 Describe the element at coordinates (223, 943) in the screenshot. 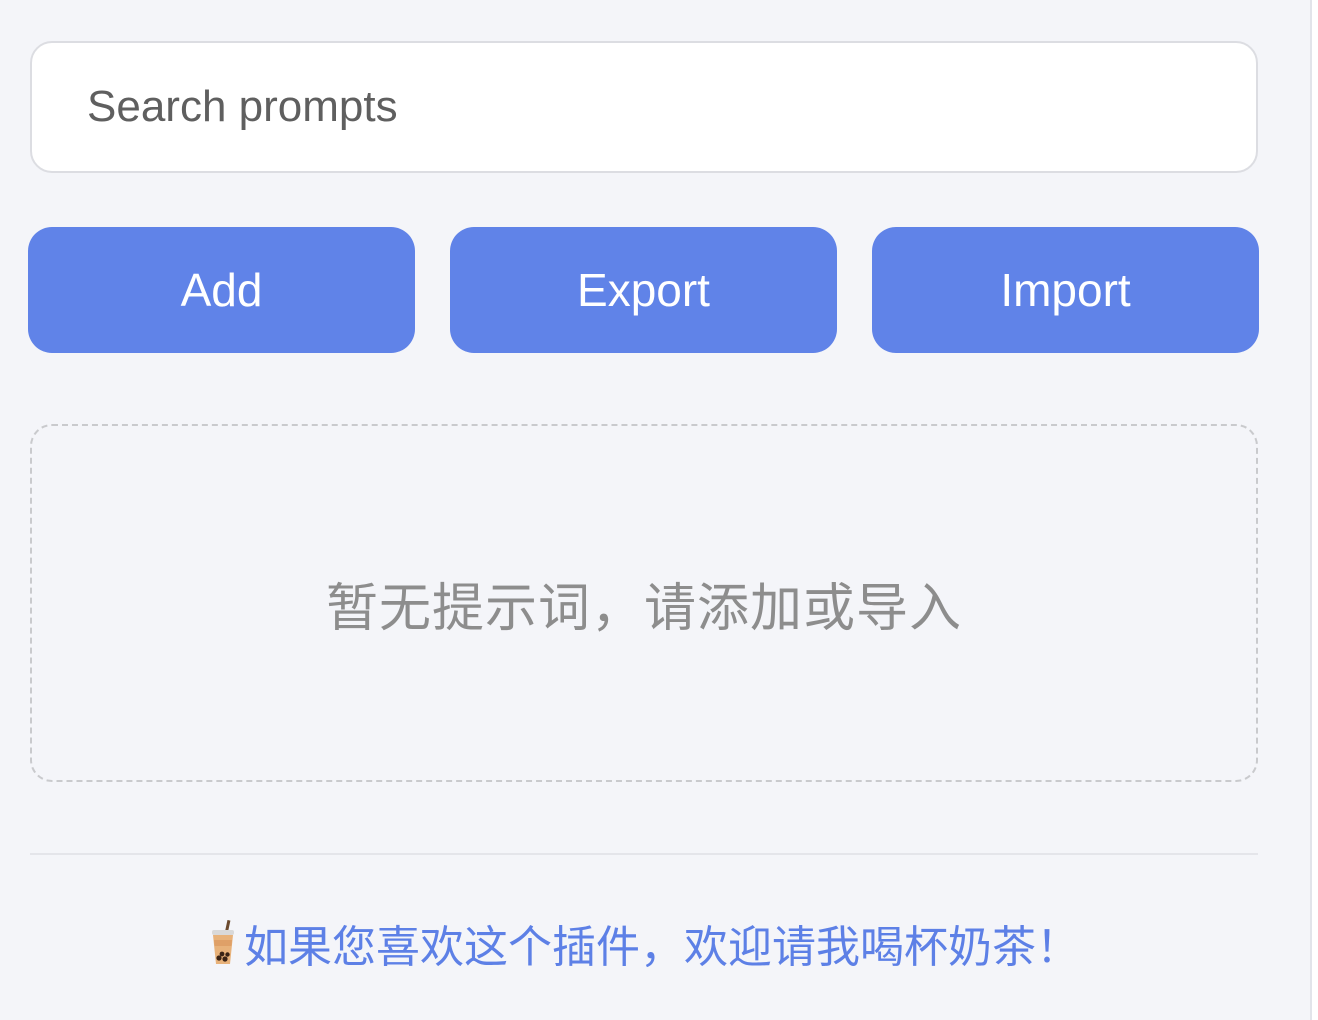

I see `bubble-tea-icon` at that location.